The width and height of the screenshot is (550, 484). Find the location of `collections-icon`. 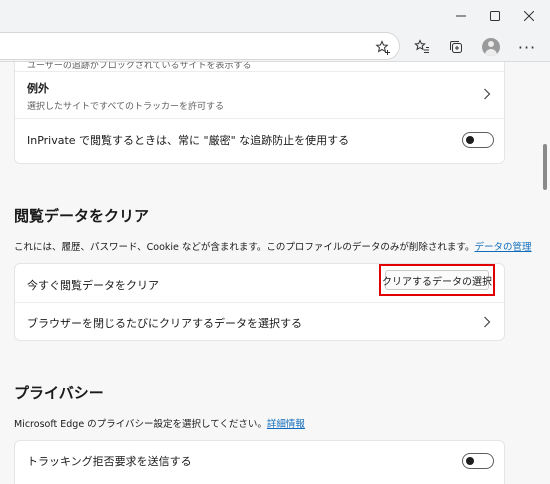

collections-icon is located at coordinates (456, 47).